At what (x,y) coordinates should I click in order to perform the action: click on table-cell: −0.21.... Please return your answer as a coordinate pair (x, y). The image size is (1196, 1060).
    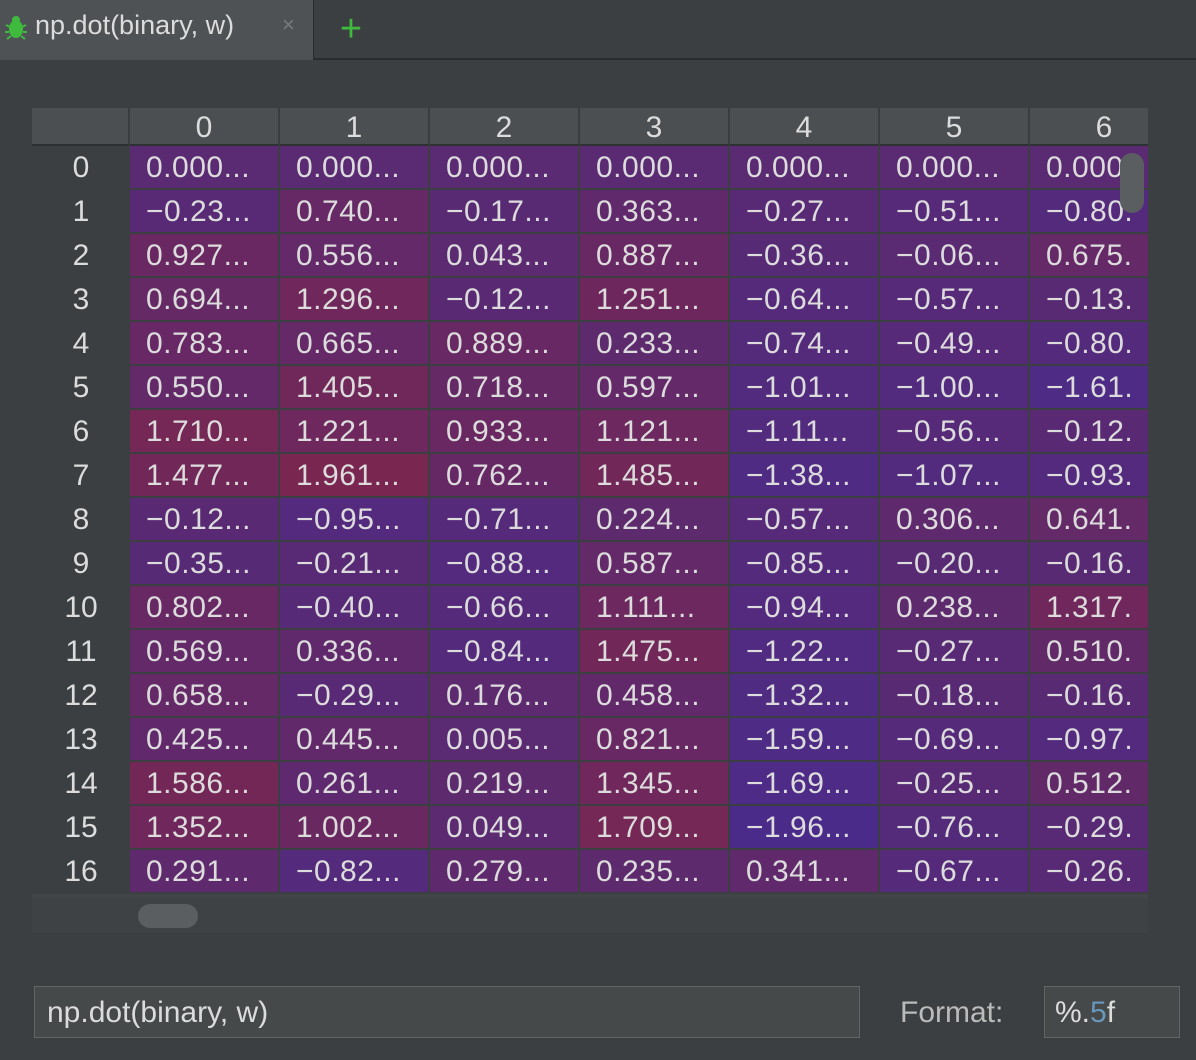
    Looking at the image, I should click on (355, 564).